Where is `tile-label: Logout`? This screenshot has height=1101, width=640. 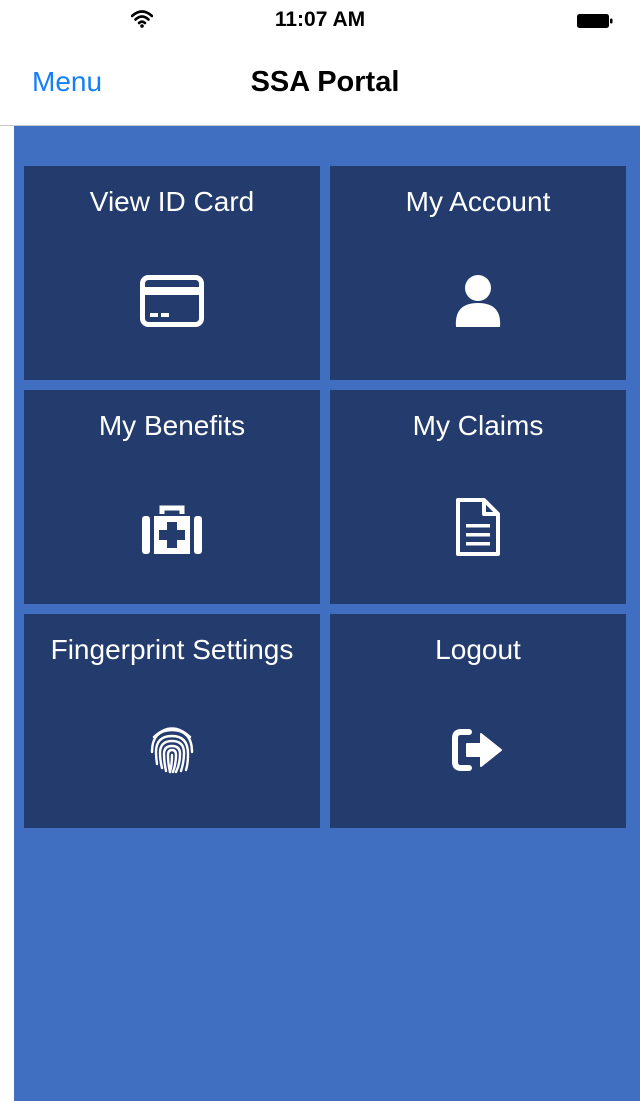 tile-label: Logout is located at coordinates (478, 649).